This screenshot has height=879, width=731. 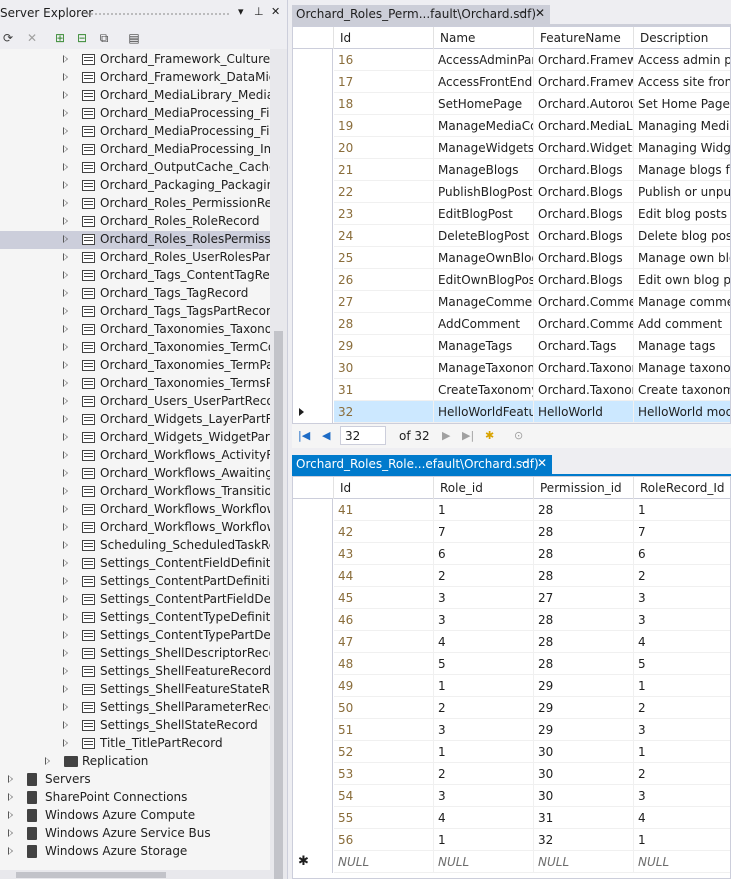 What do you see at coordinates (135, 816) in the screenshot?
I see `tree-node: Windows Azure Compute` at bounding box center [135, 816].